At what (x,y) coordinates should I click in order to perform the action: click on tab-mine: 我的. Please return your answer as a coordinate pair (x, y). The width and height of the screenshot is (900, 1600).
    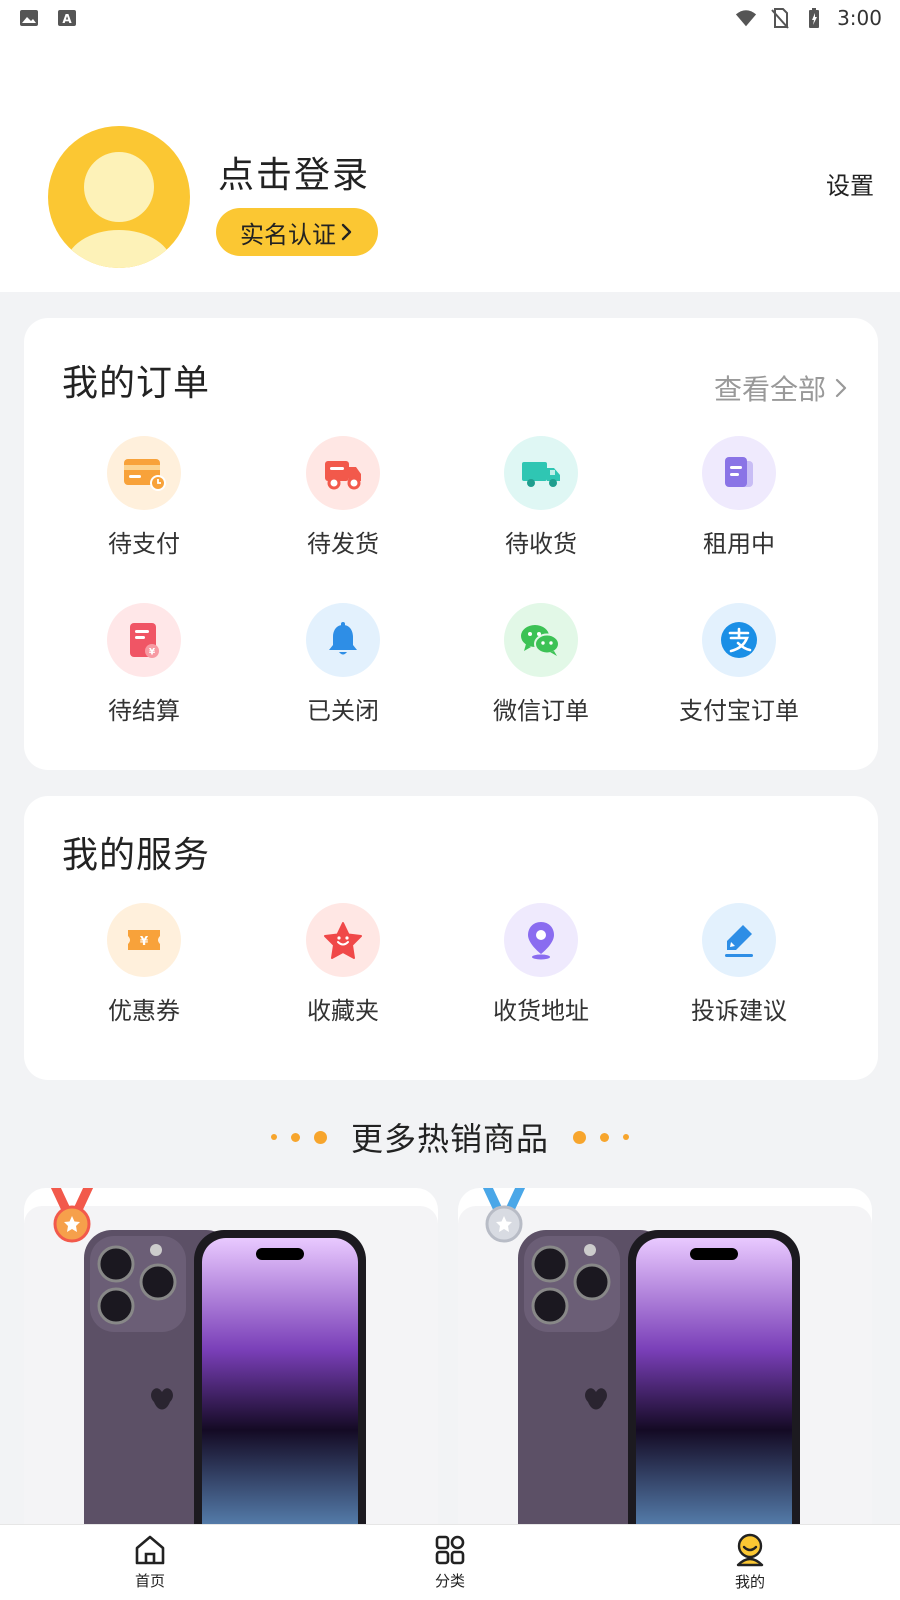
    Looking at the image, I should click on (750, 1562).